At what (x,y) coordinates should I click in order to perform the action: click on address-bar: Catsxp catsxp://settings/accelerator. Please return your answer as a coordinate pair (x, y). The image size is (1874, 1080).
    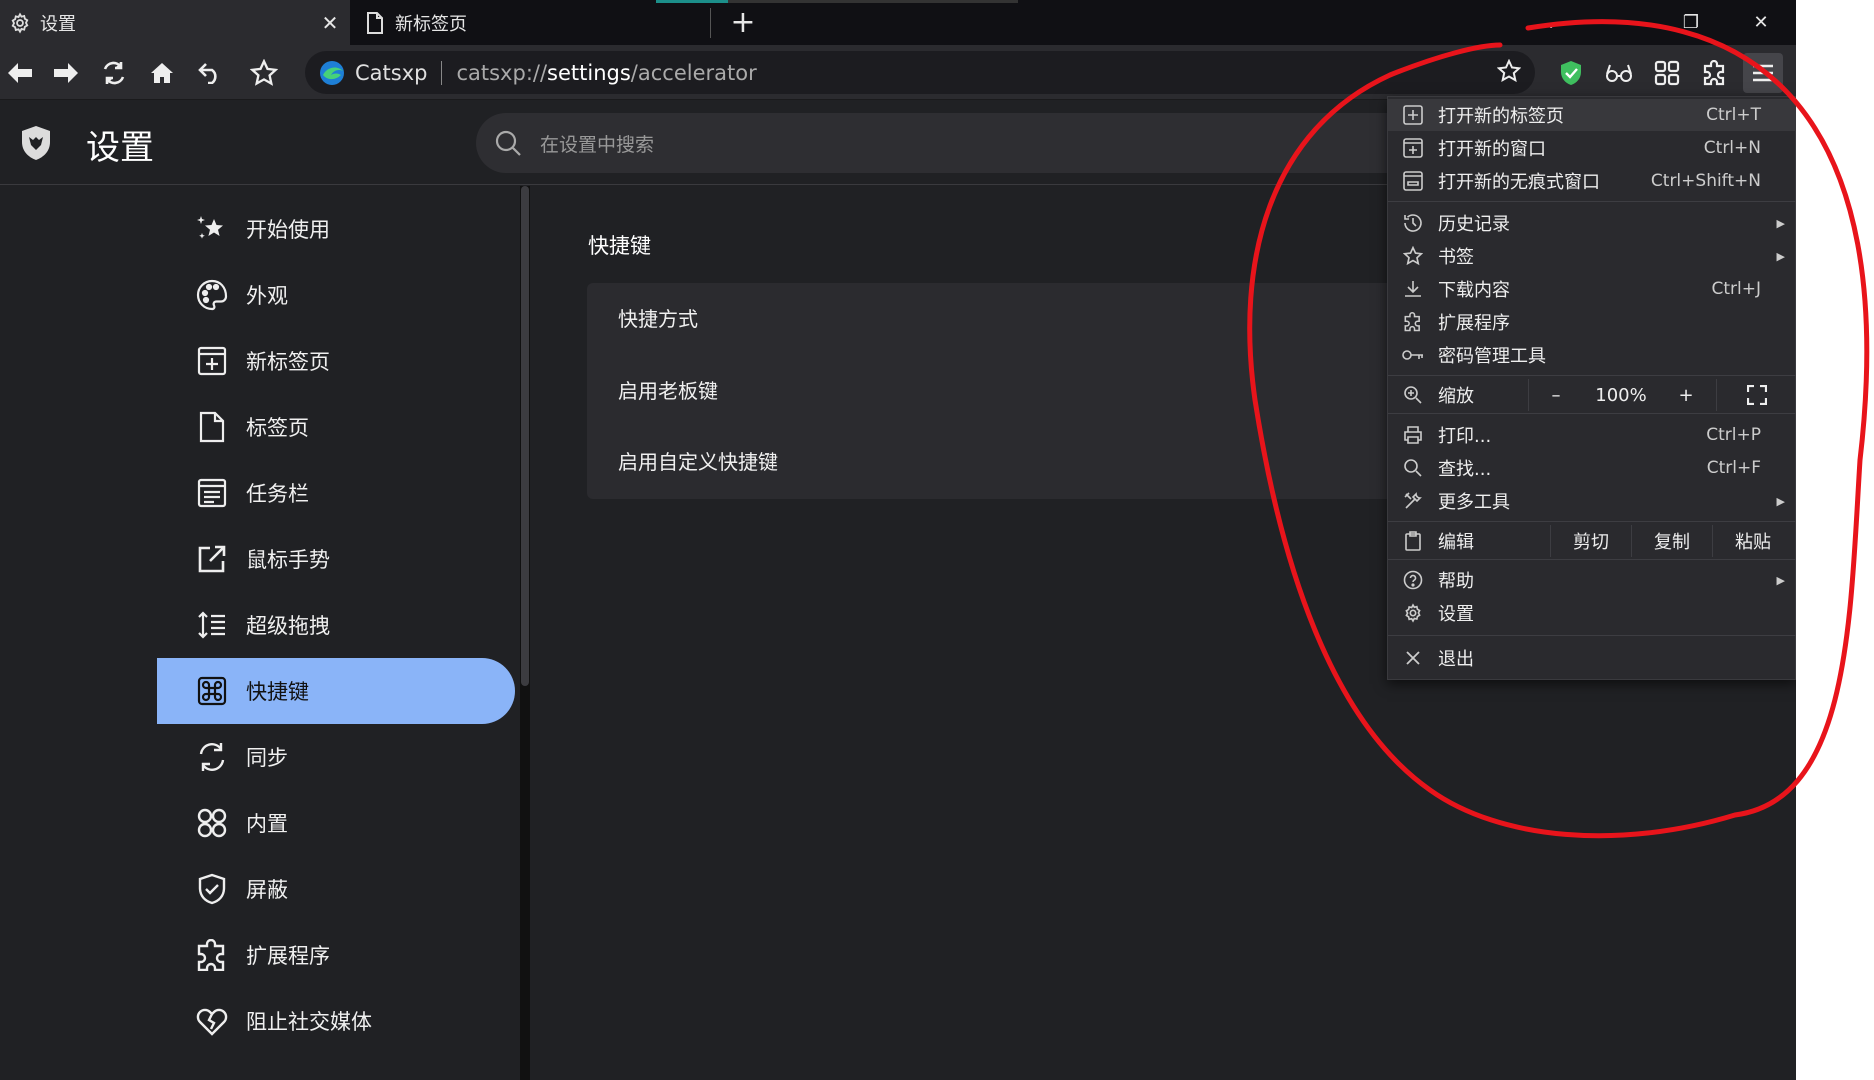
    Looking at the image, I should click on (920, 72).